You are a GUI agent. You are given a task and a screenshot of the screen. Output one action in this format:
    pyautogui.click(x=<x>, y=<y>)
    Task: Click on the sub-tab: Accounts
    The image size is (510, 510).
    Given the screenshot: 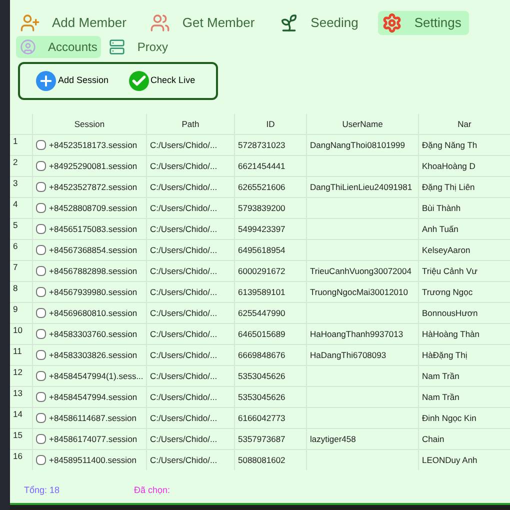 What is the action you would take?
    pyautogui.click(x=59, y=47)
    